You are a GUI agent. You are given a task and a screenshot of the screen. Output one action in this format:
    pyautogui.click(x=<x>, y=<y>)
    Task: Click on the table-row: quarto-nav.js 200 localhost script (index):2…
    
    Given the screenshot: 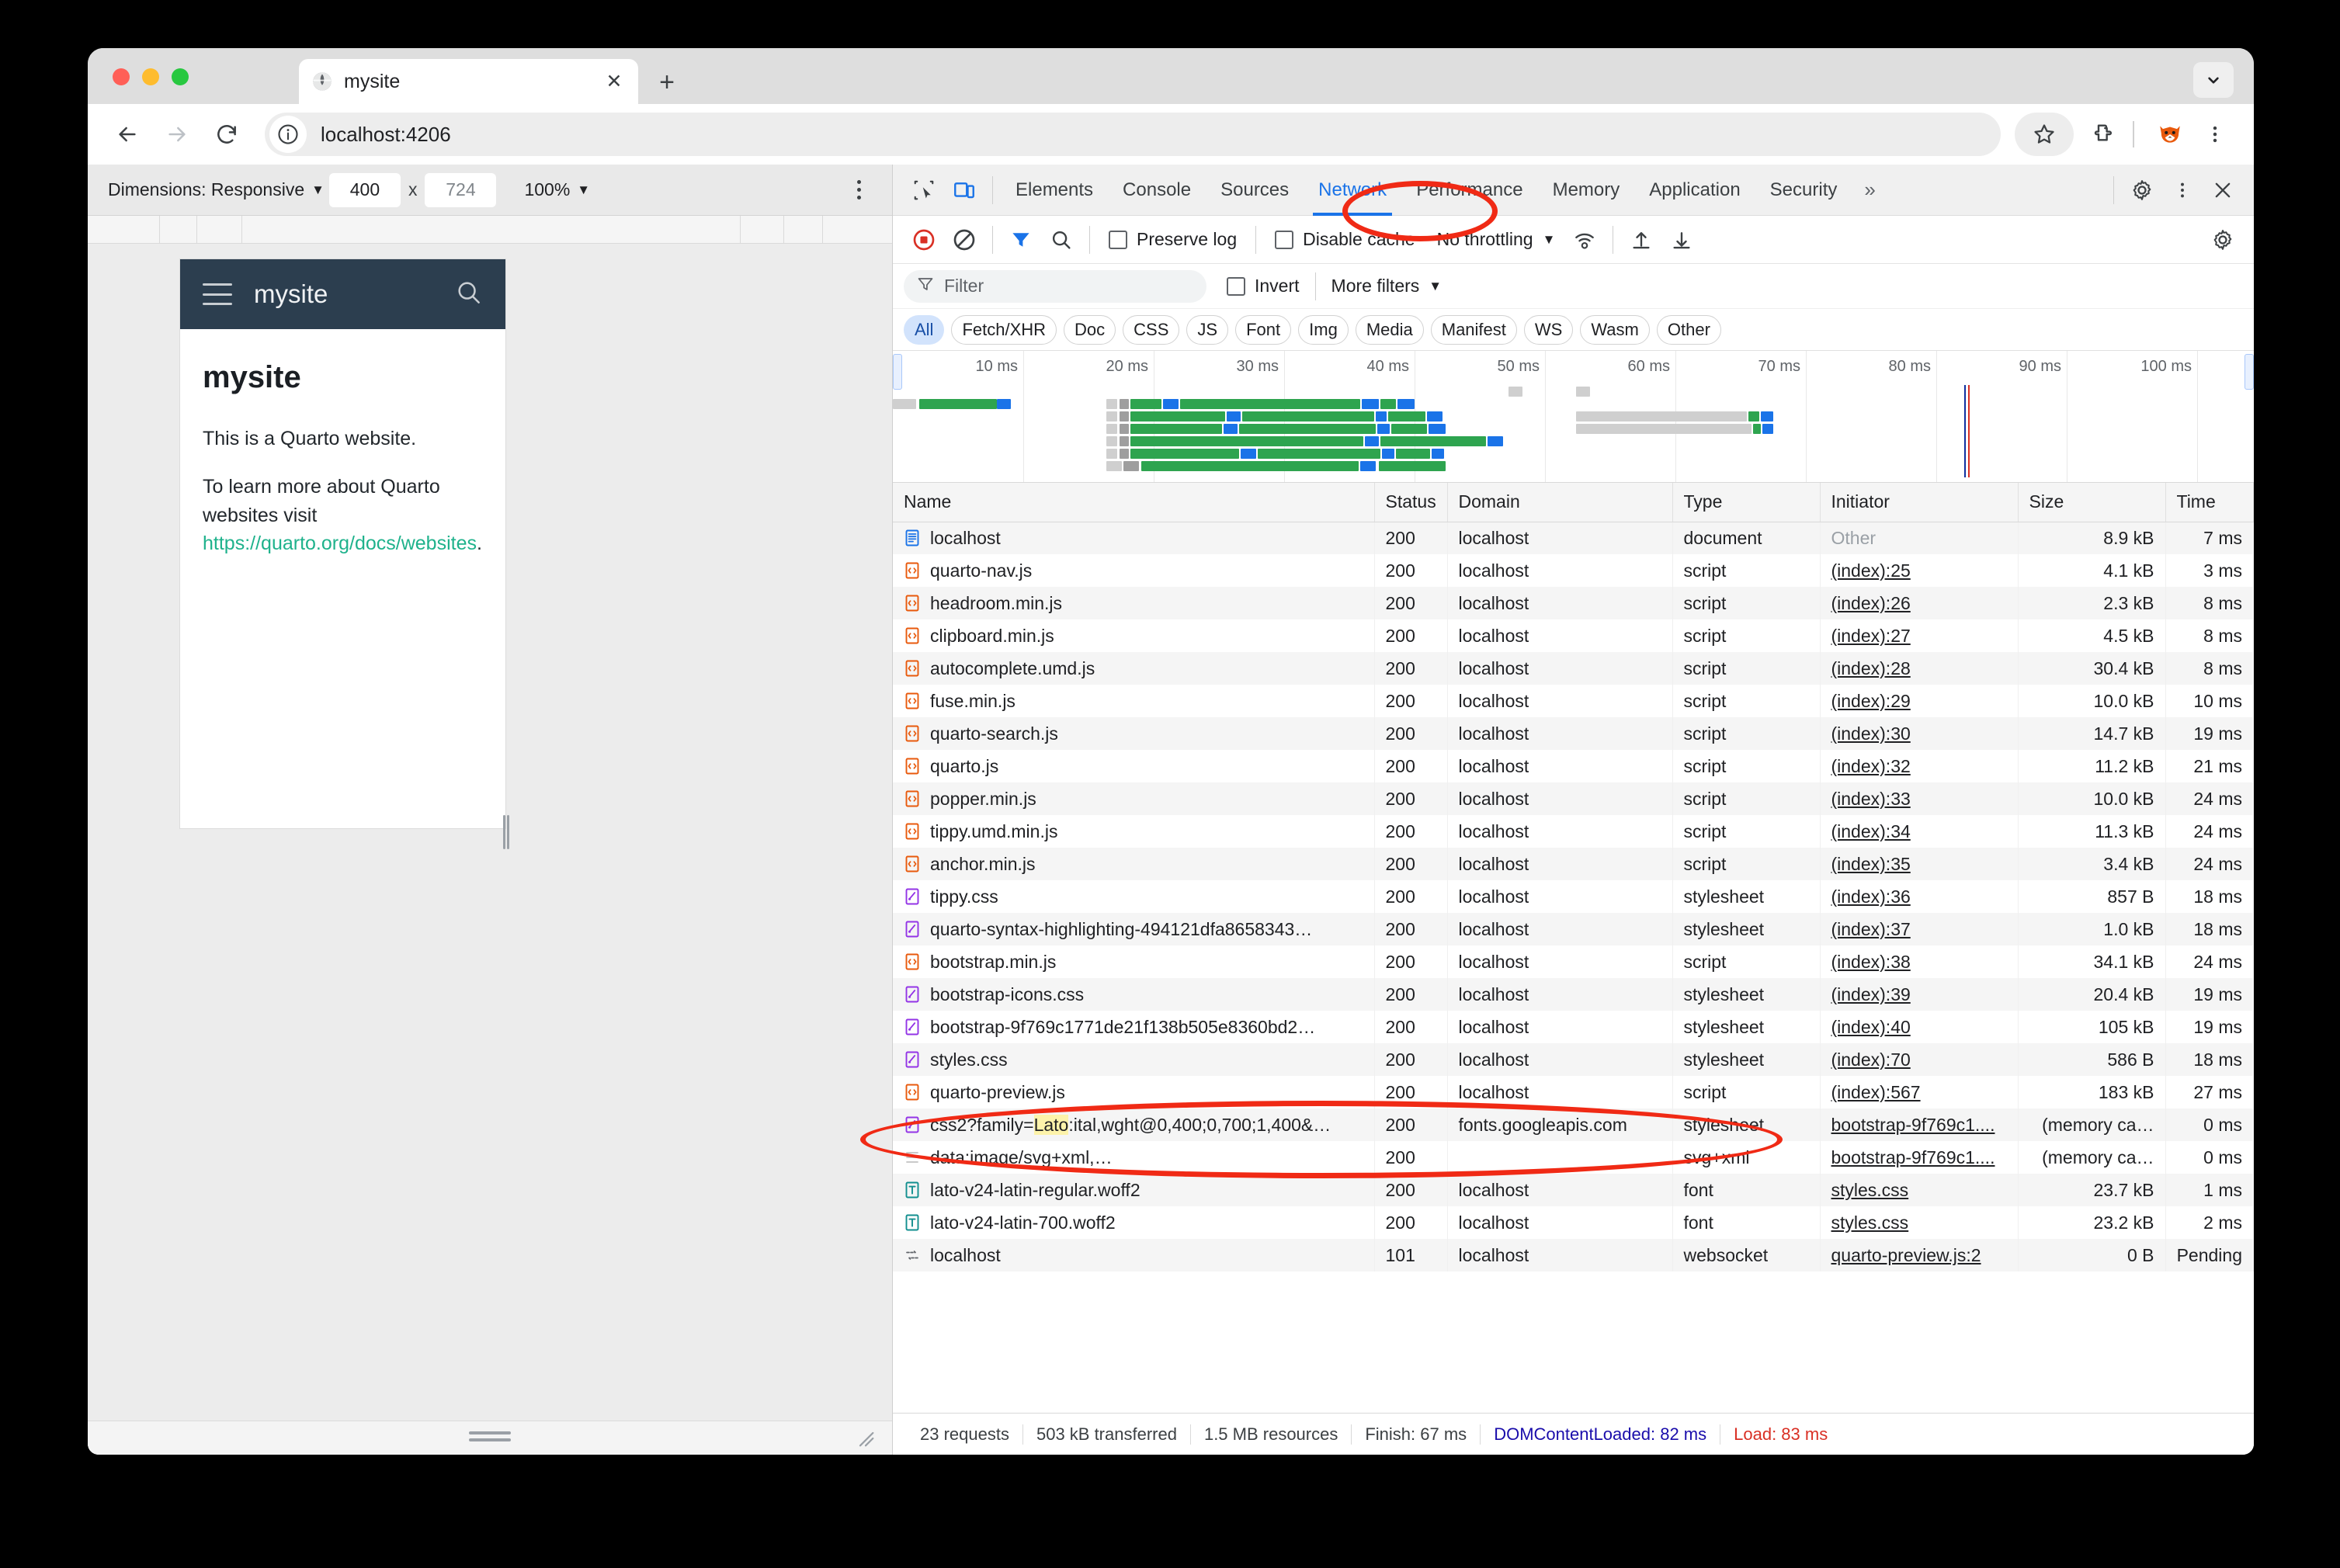 What is the action you would take?
    pyautogui.click(x=1574, y=570)
    